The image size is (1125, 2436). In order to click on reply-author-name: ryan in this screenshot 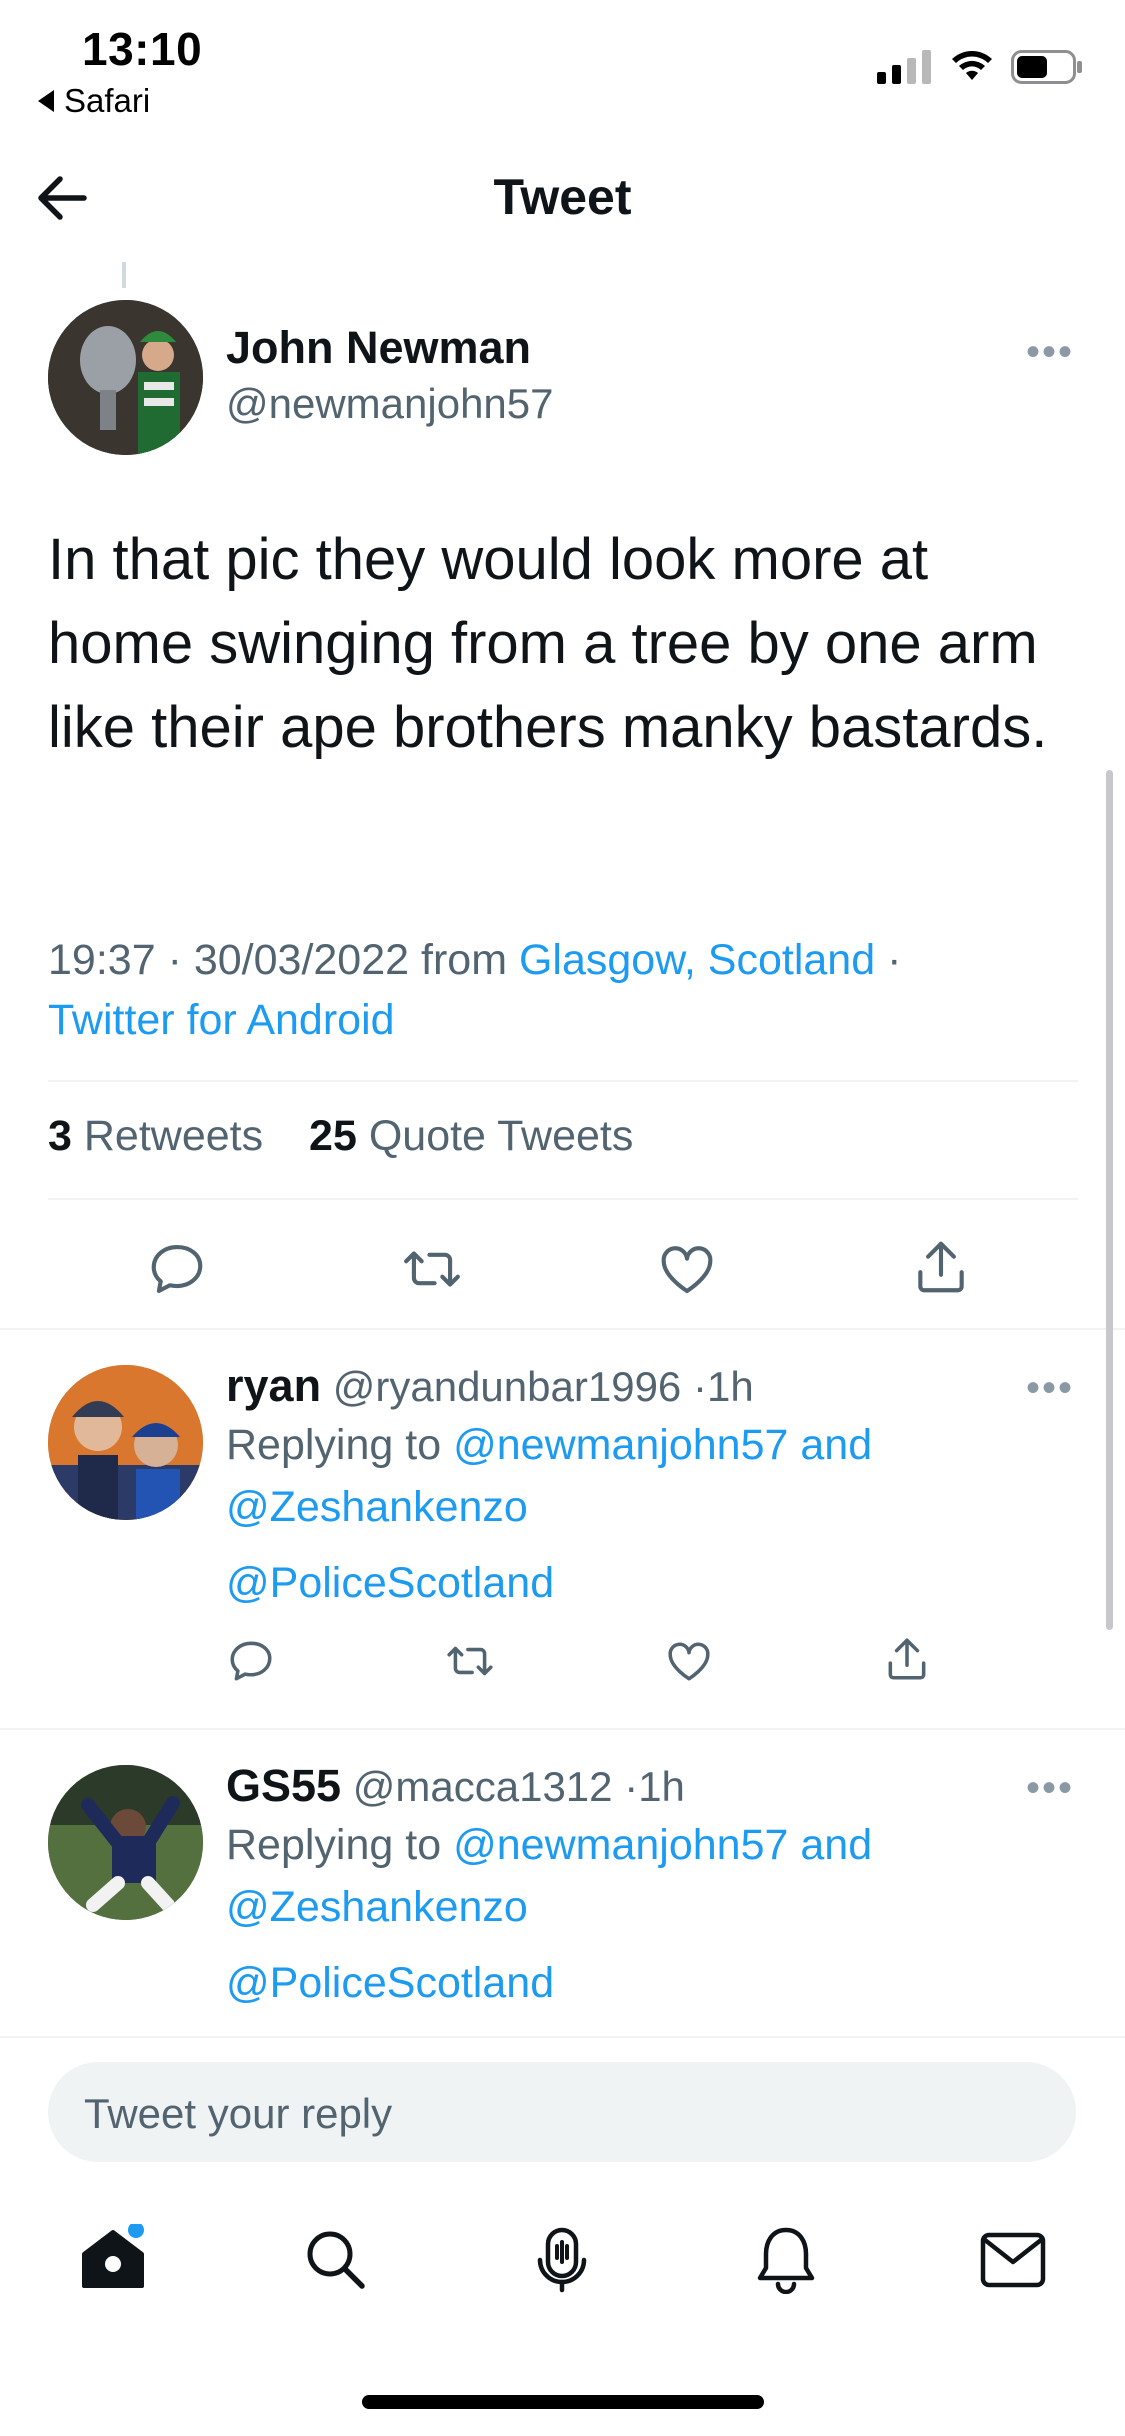, I will do `click(273, 1385)`.